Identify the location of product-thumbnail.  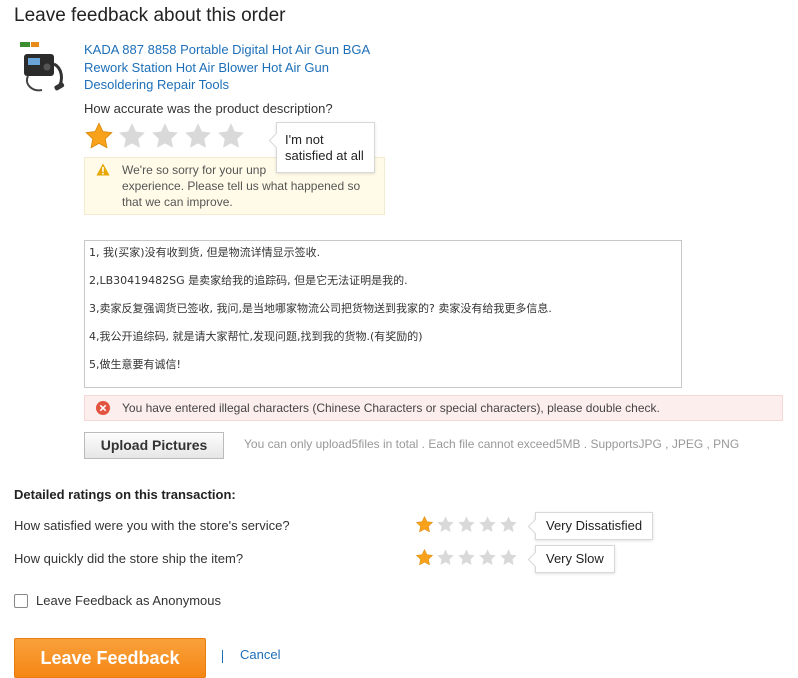
(42, 69).